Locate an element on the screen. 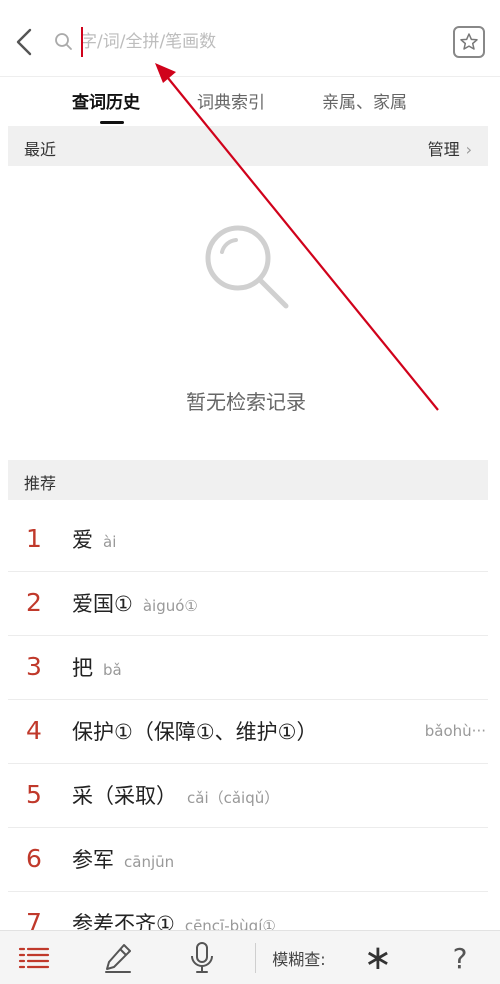 This screenshot has height=984, width=500. item-number: 2 is located at coordinates (34, 602).